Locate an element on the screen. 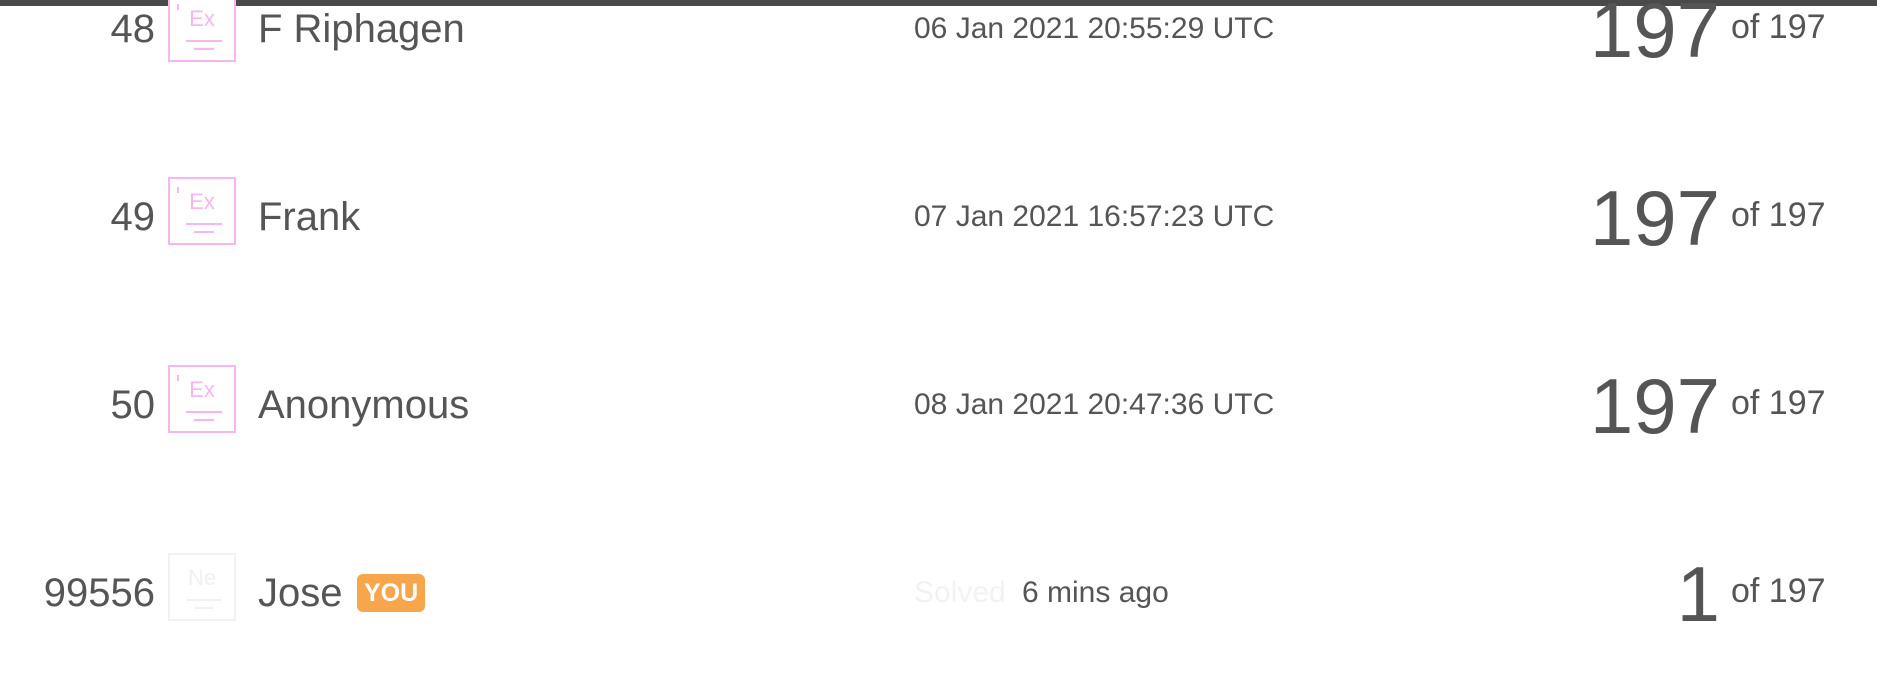 The height and width of the screenshot is (691, 1877). avatar-symbol: Ne is located at coordinates (202, 577).